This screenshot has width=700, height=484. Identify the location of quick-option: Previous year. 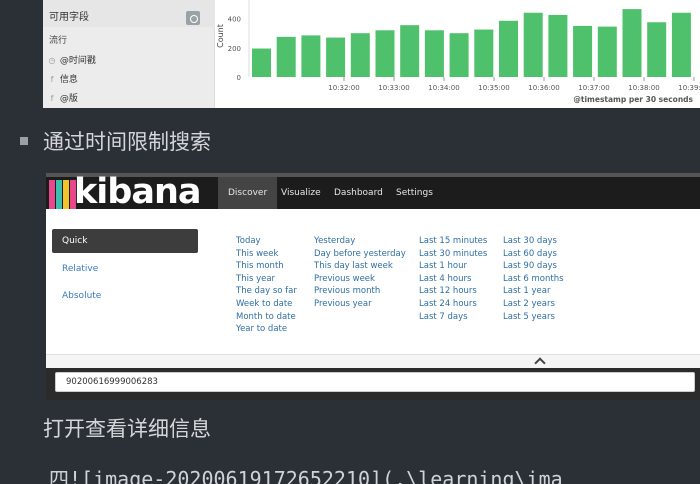
(360, 304).